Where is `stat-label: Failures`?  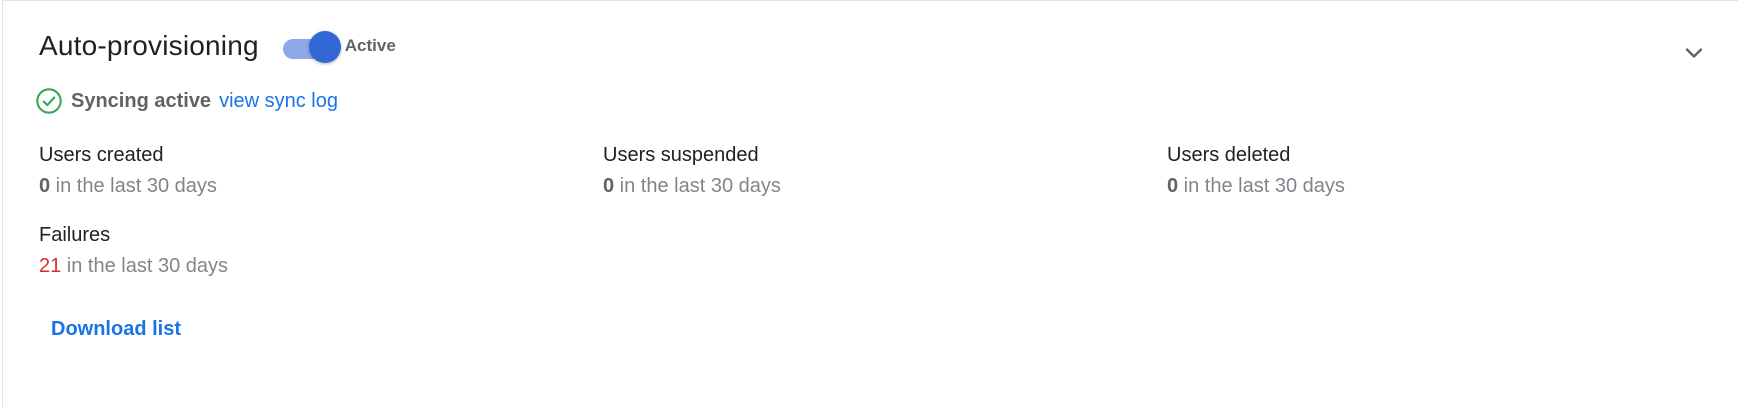 stat-label: Failures is located at coordinates (75, 235).